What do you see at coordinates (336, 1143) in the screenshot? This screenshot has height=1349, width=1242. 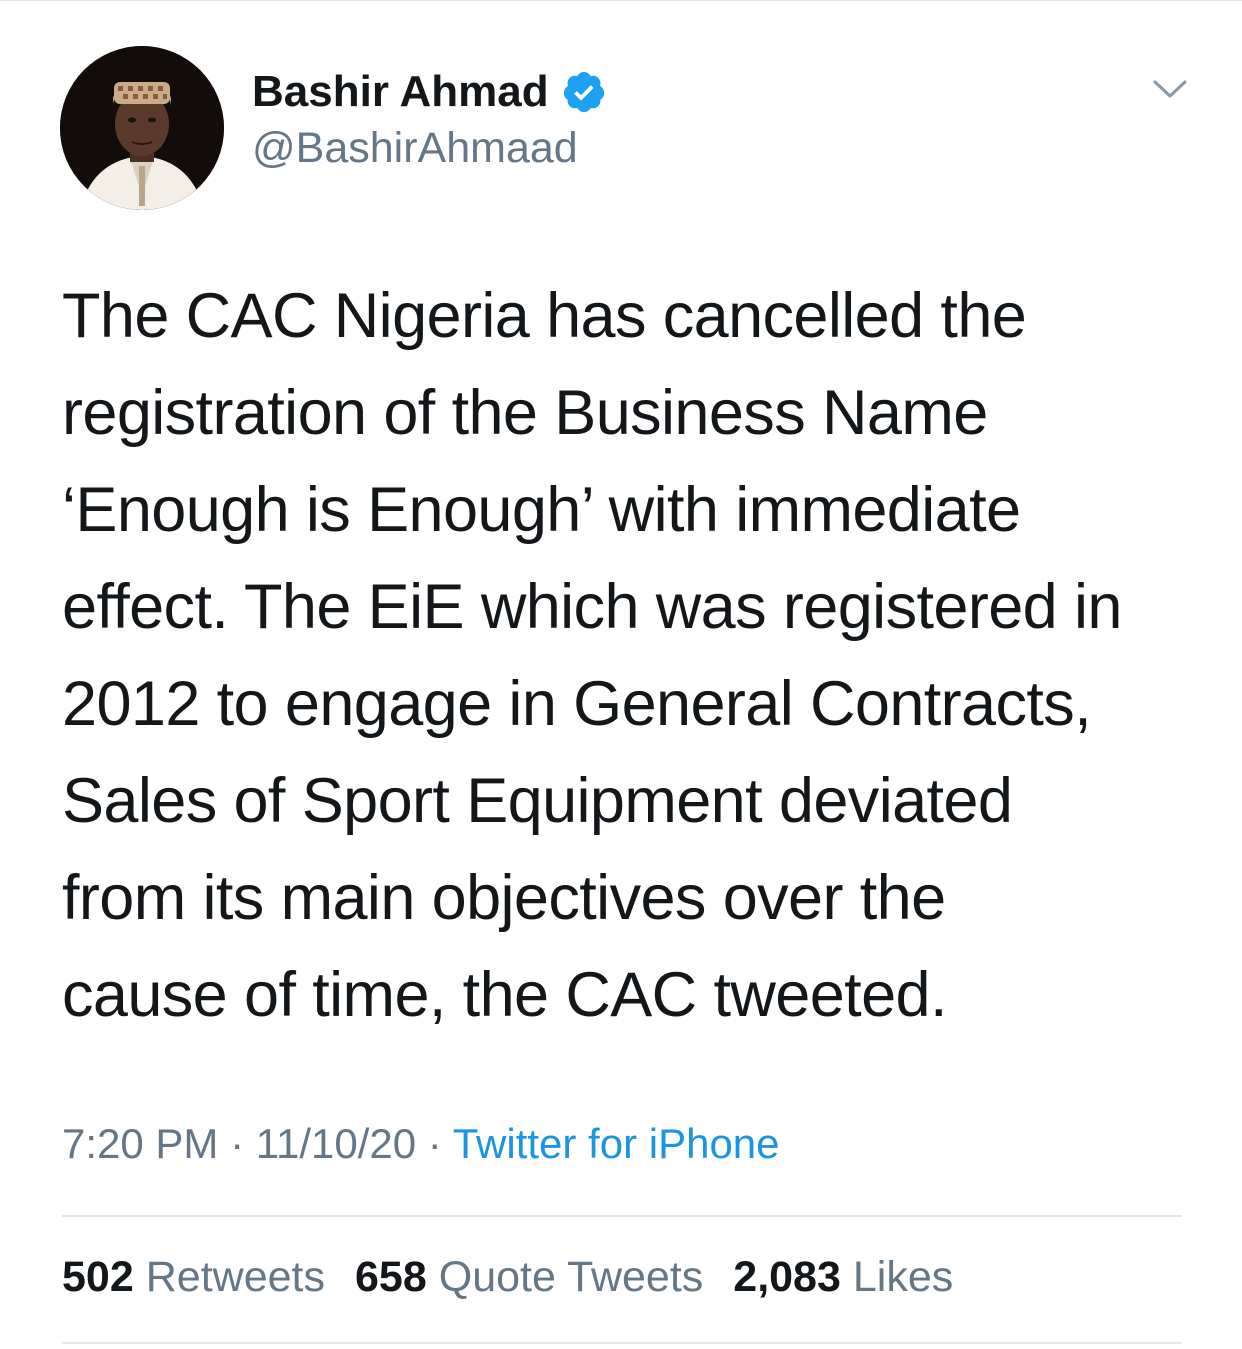 I see `tweet-date: 11/10/20` at bounding box center [336, 1143].